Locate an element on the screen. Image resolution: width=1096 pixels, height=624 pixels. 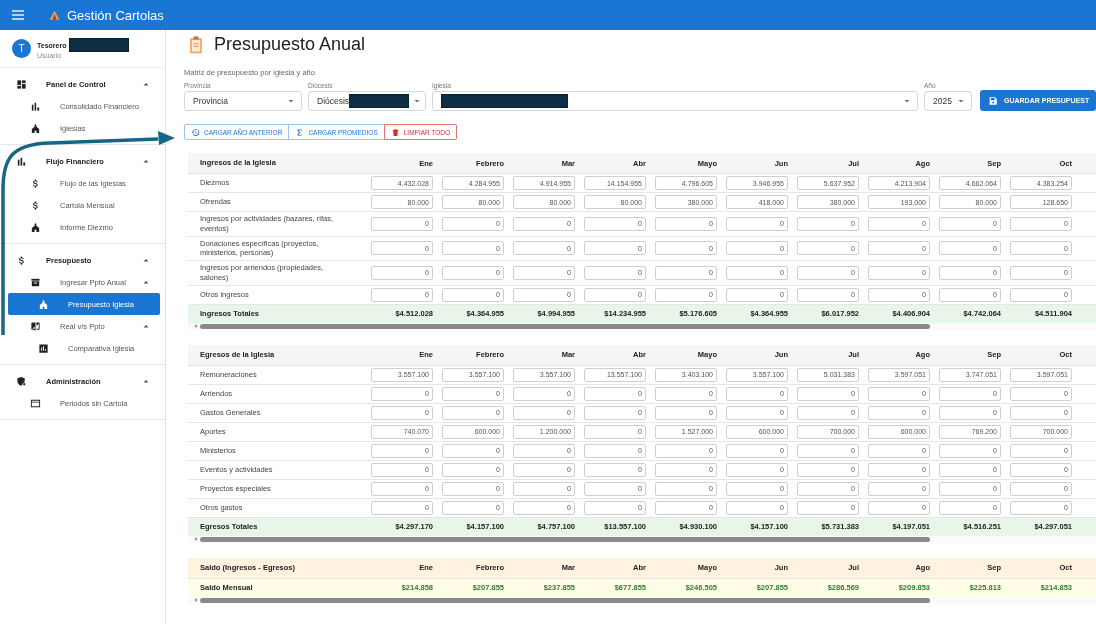
menu-icon is located at coordinates (18, 15).